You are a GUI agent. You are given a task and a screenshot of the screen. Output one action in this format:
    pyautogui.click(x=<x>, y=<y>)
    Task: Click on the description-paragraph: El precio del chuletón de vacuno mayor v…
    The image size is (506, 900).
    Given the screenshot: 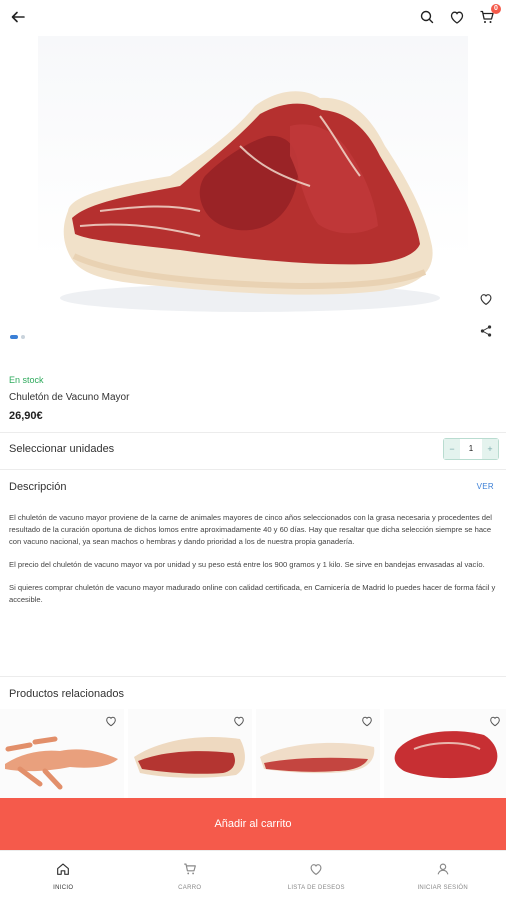 What is the action you would take?
    pyautogui.click(x=247, y=564)
    